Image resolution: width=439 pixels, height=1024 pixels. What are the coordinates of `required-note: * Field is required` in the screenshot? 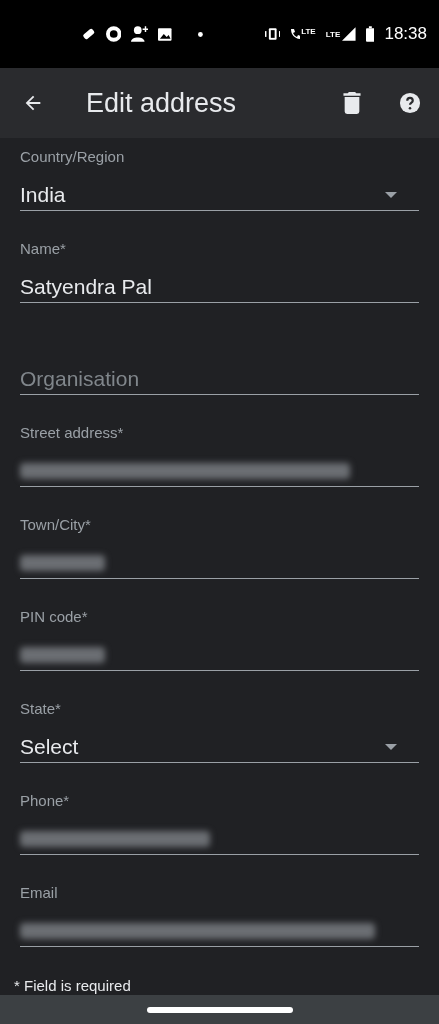 It's located at (73, 986).